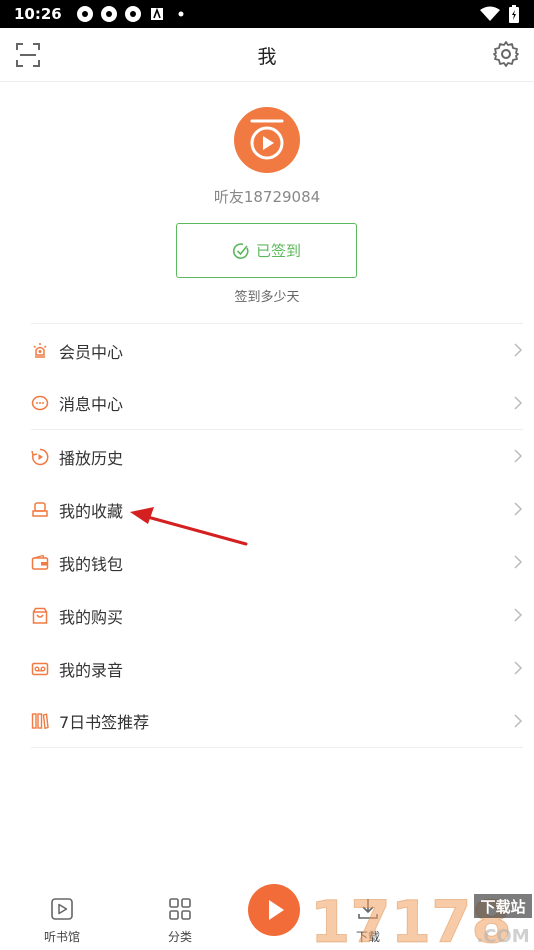 Image resolution: width=534 pixels, height=950 pixels. I want to click on wifi-icon, so click(490, 13).